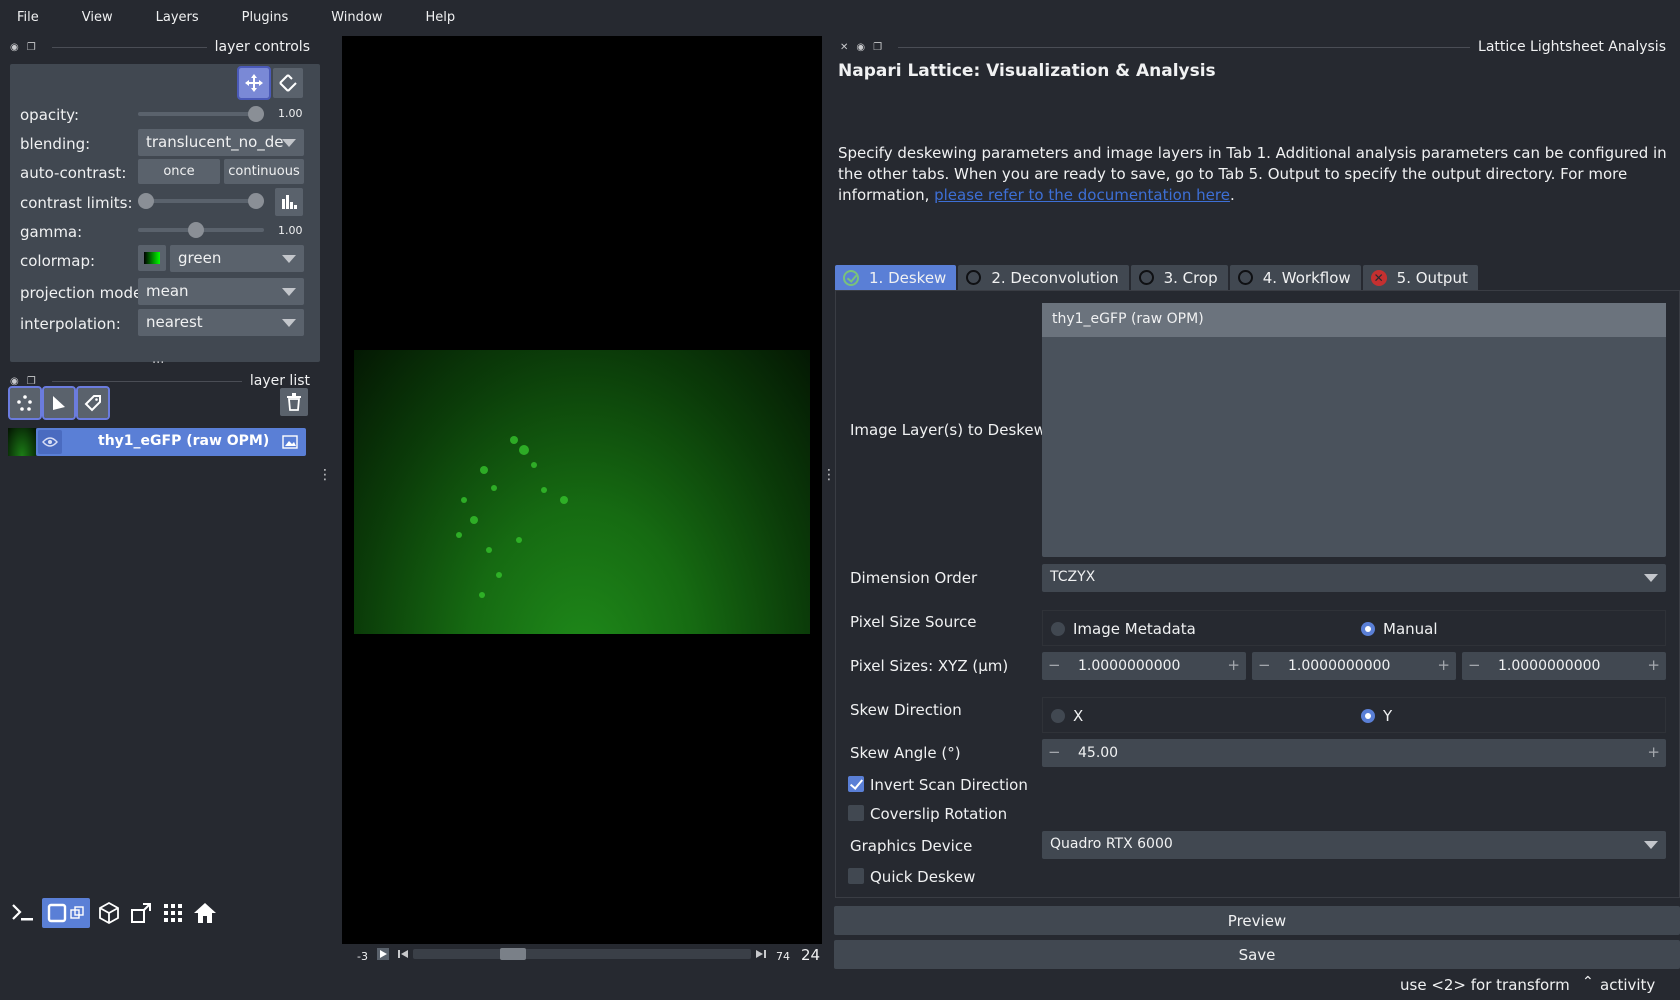 The width and height of the screenshot is (1680, 1000). Describe the element at coordinates (179, 171) in the screenshot. I see `auto-contrast-once-button: once` at that location.